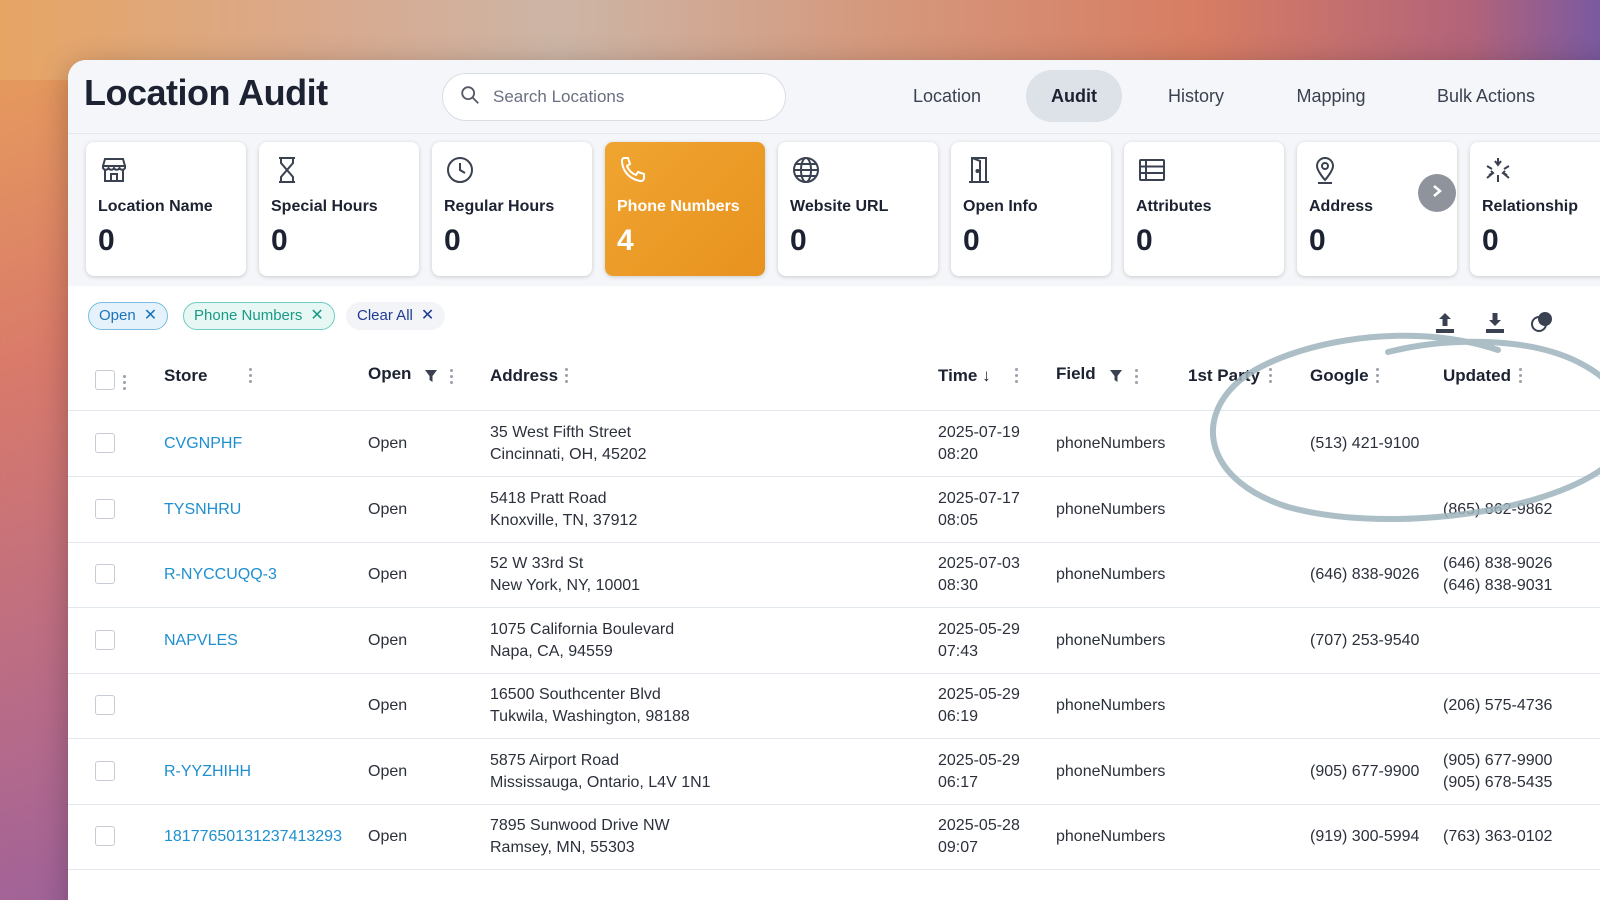  Describe the element at coordinates (1495, 323) in the screenshot. I see `download-icon` at that location.